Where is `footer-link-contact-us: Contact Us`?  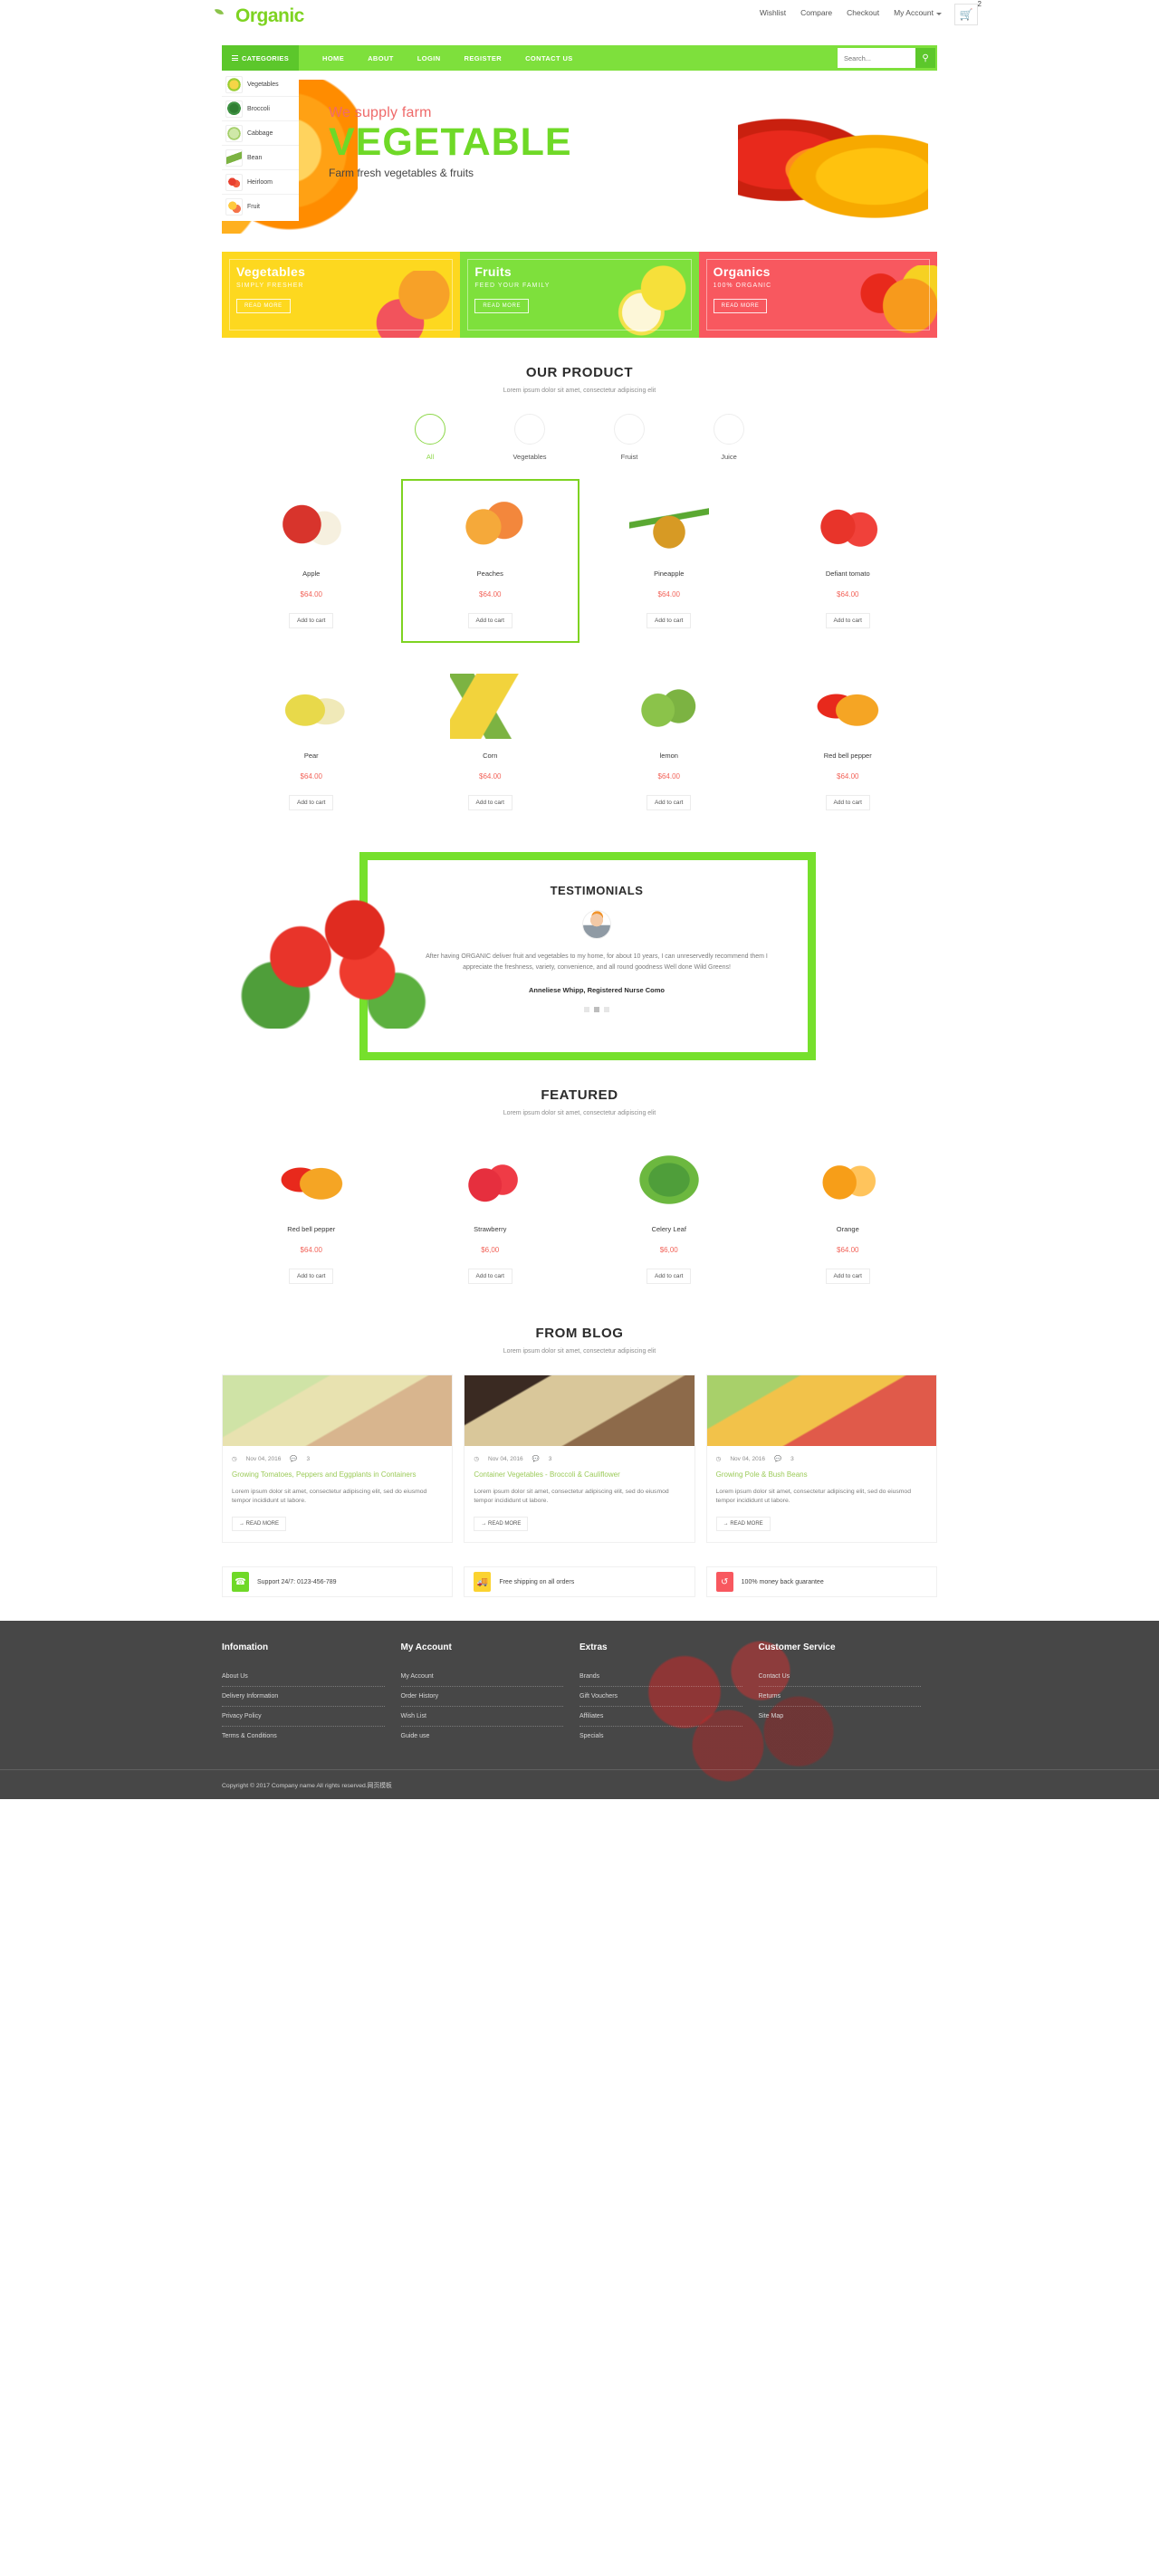 footer-link-contact-us: Contact Us is located at coordinates (840, 1677).